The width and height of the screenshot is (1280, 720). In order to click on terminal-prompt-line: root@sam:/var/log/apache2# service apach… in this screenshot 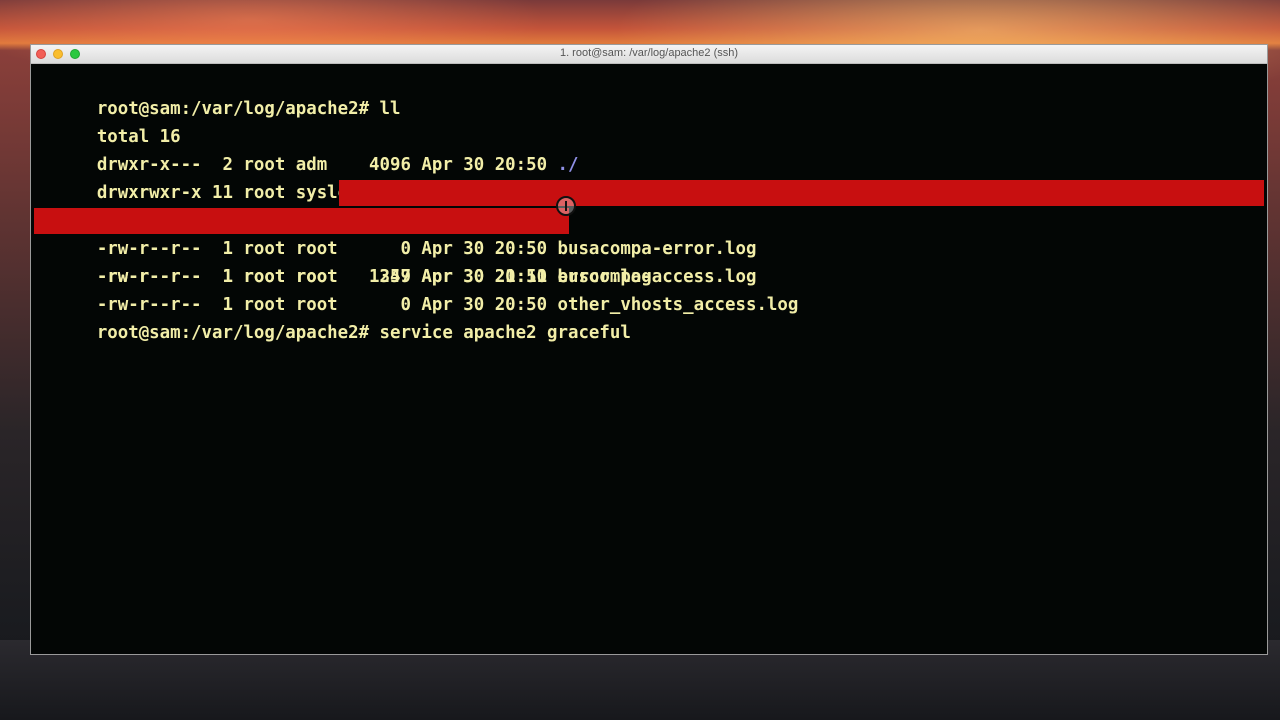, I will do `click(649, 317)`.